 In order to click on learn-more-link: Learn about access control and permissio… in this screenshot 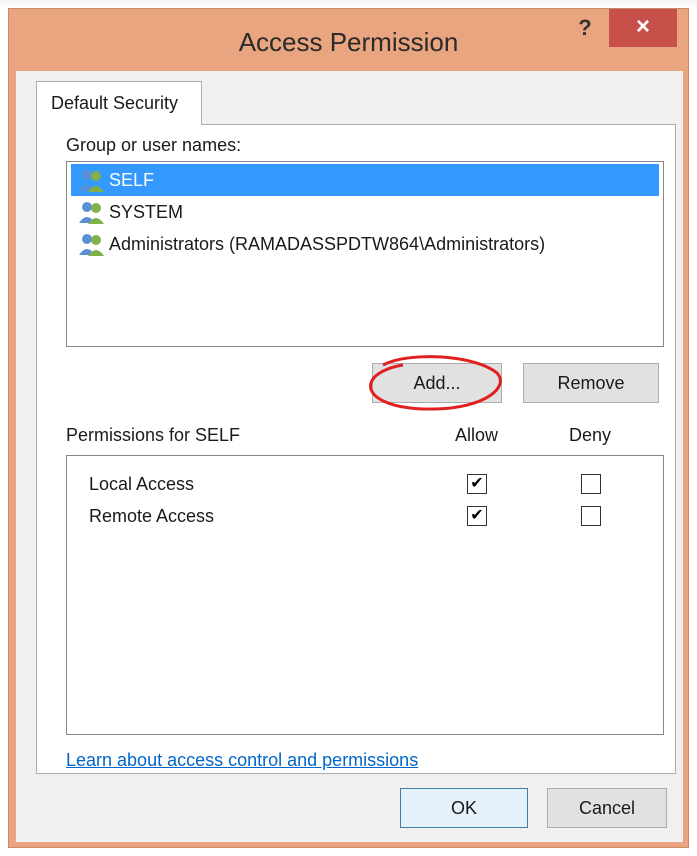, I will do `click(242, 760)`.